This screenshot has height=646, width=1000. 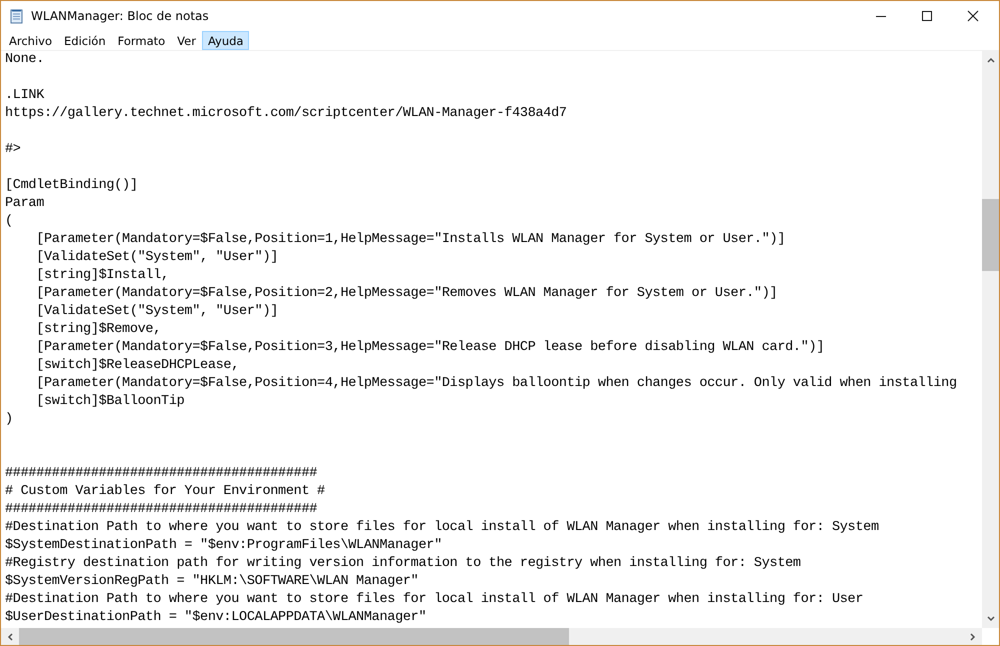 I want to click on code-line: None., so click(x=24, y=60).